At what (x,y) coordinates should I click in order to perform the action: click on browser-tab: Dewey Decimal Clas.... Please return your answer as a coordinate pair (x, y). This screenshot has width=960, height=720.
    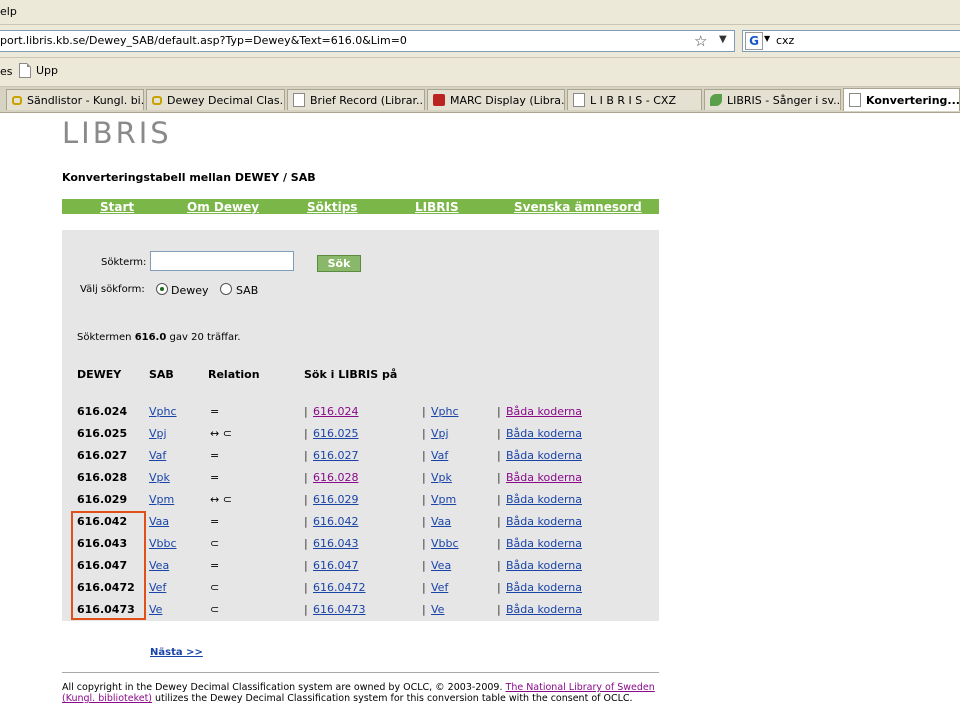
    Looking at the image, I should click on (215, 99).